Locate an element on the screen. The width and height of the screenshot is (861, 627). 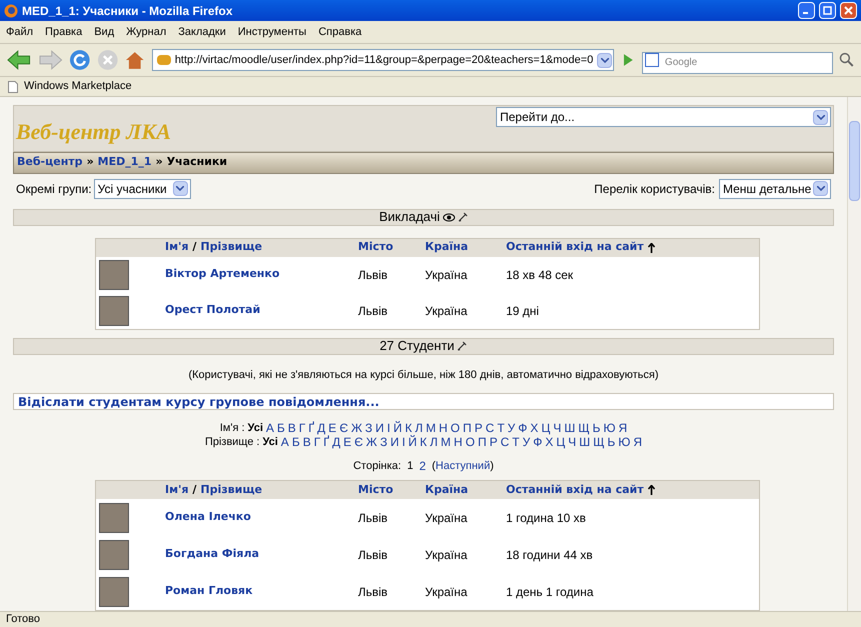
next-page-link: Наступний is located at coordinates (463, 466).